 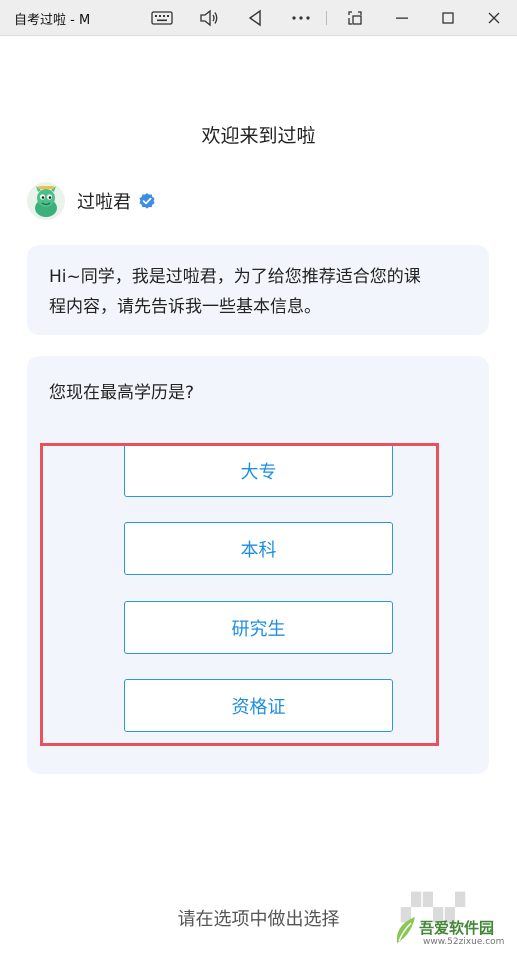 I want to click on volume-icon, so click(x=209, y=18).